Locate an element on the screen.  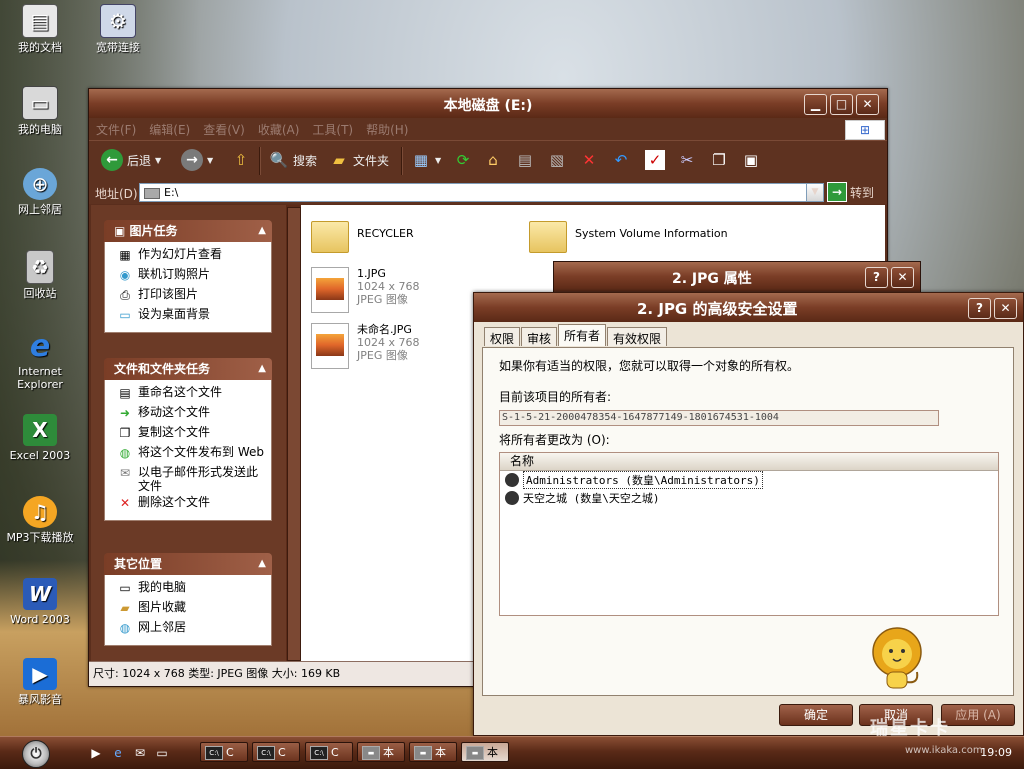
desktop-icon-mp3: ♫ MP3下载播放 is located at coordinates (40, 520).